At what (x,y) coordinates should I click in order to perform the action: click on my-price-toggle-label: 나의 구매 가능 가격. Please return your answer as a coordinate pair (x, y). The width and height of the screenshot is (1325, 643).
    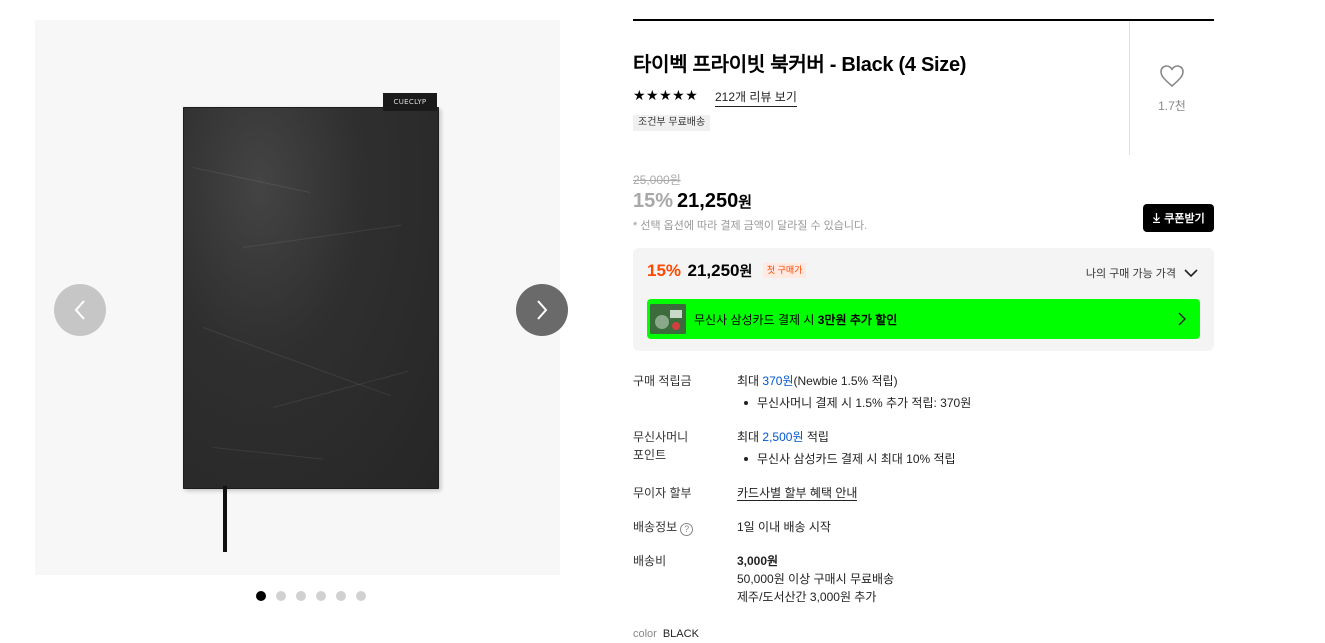
    Looking at the image, I should click on (1130, 274).